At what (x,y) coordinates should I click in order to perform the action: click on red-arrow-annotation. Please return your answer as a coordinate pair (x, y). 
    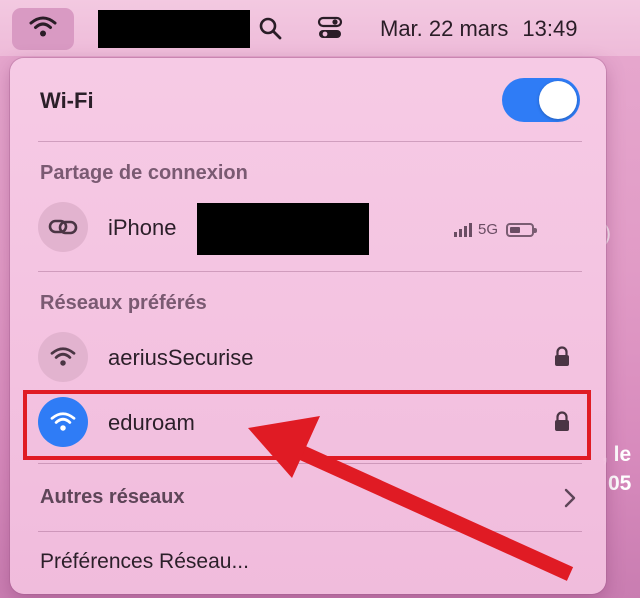
    Looking at the image, I should click on (411, 498).